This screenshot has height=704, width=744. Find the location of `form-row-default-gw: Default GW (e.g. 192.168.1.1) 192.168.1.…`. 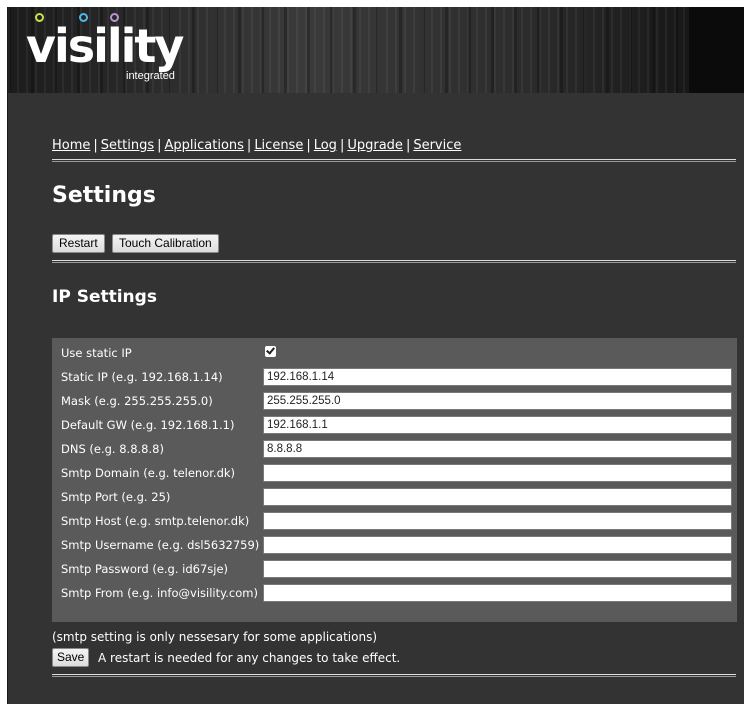

form-row-default-gw: Default GW (e.g. 192.168.1.1) 192.168.1.… is located at coordinates (394, 426).